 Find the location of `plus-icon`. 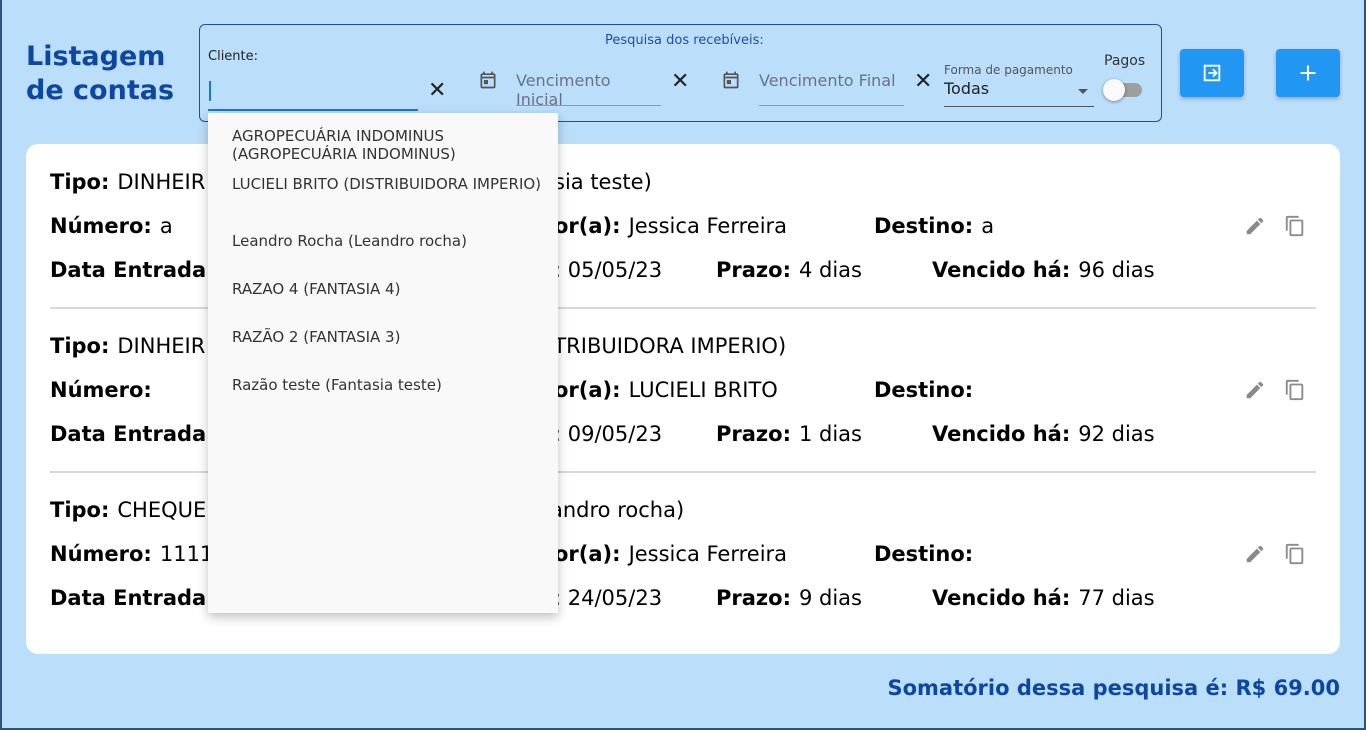

plus-icon is located at coordinates (1308, 73).